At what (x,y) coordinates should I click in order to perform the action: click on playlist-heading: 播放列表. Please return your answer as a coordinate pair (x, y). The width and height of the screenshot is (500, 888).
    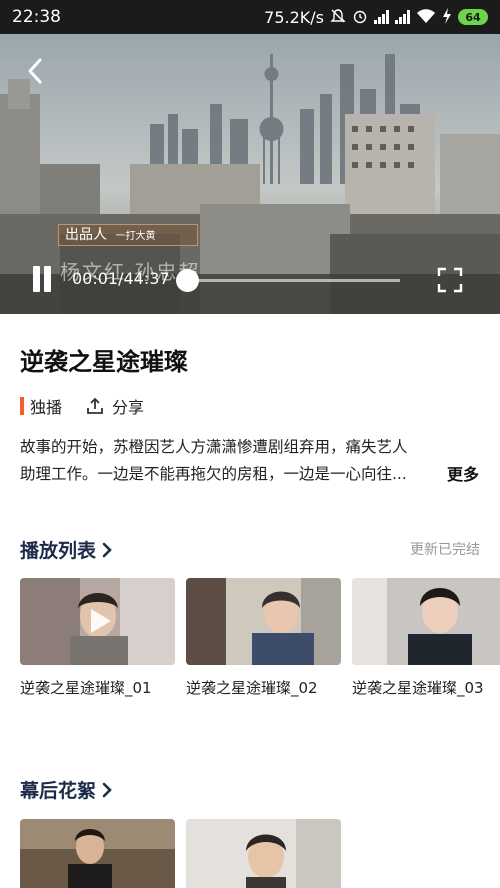
    Looking at the image, I should click on (66, 549).